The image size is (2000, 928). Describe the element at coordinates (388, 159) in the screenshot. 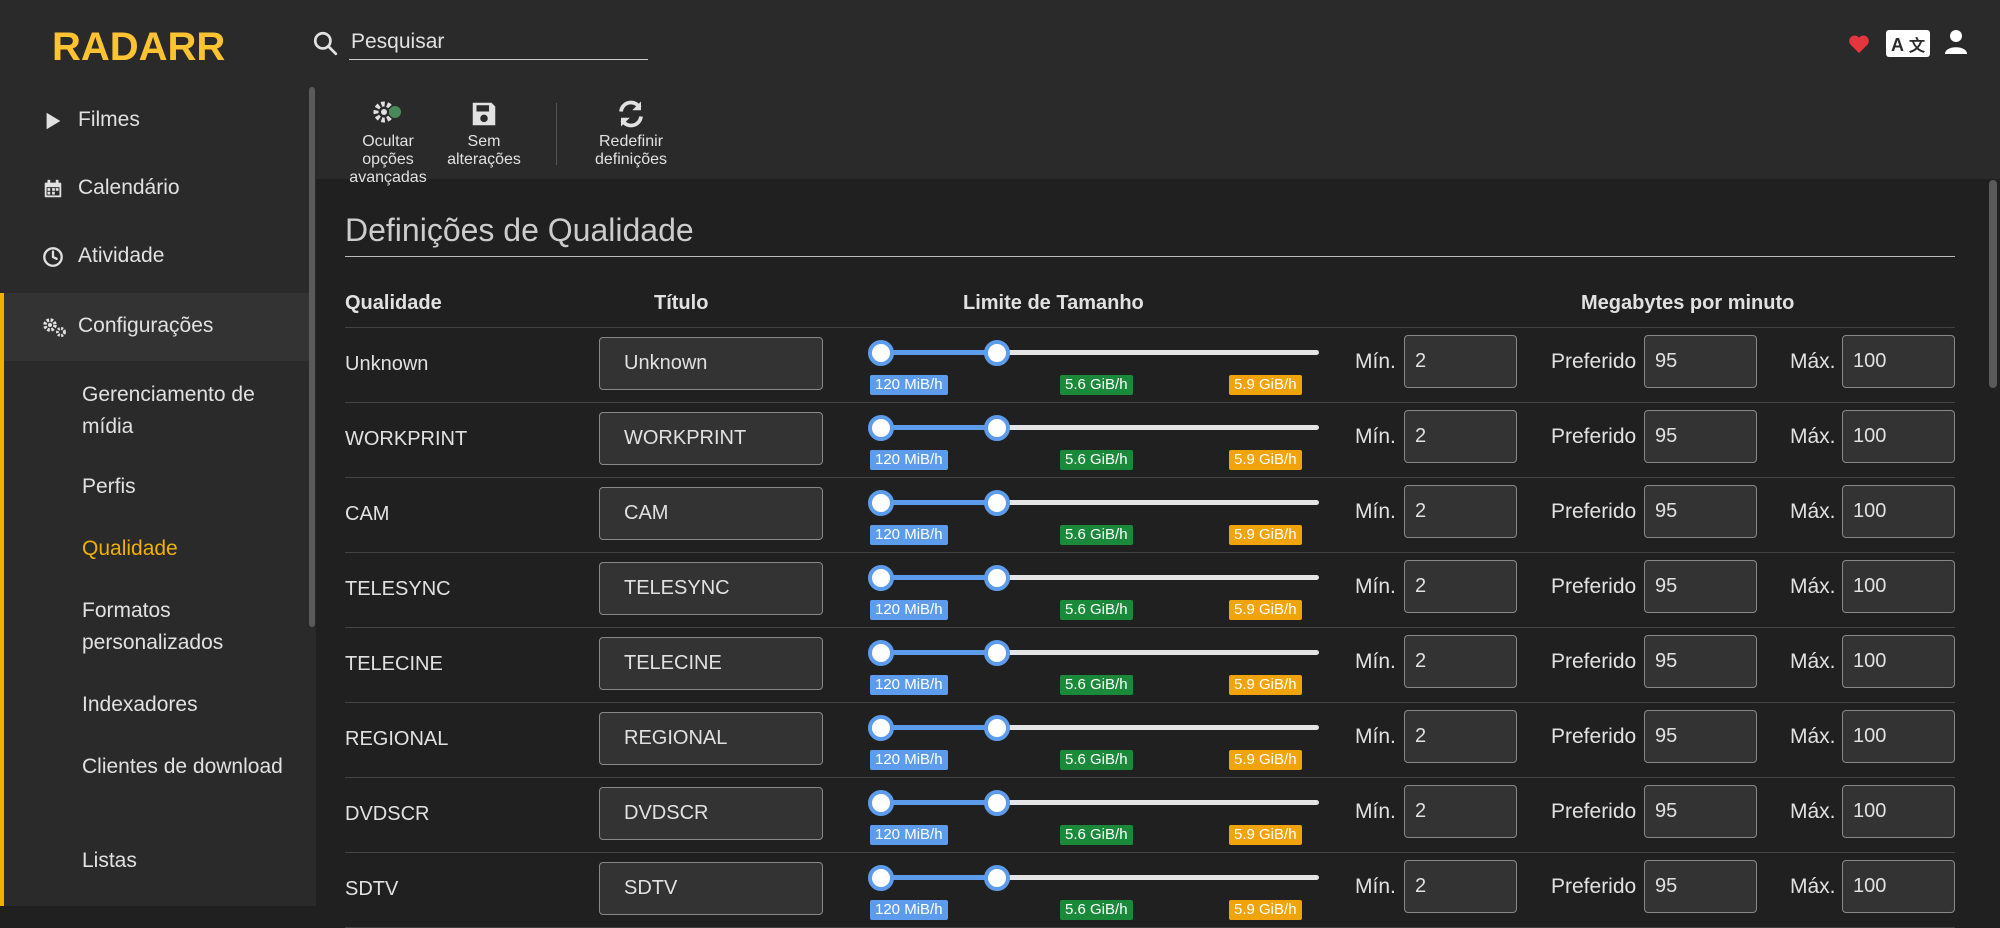

I see `toggle-advanced-label: Ocultar opções avançadas` at that location.